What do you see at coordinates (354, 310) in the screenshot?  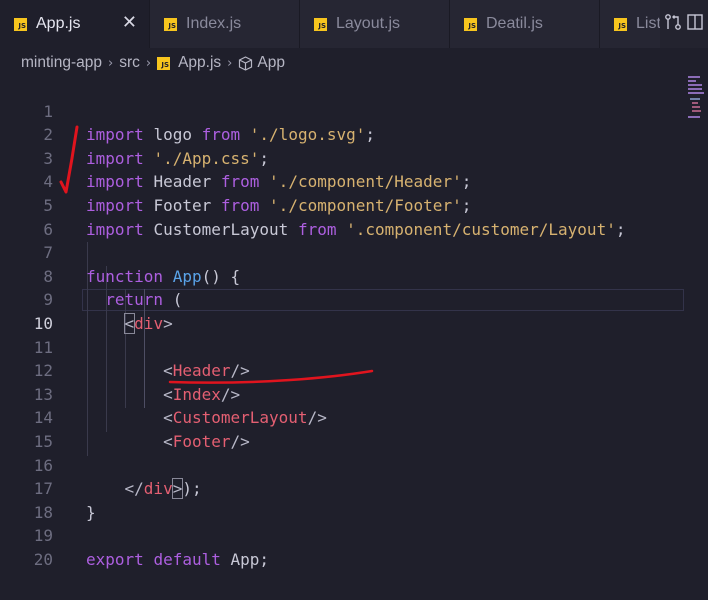 I see `code-line: 10` at bounding box center [354, 310].